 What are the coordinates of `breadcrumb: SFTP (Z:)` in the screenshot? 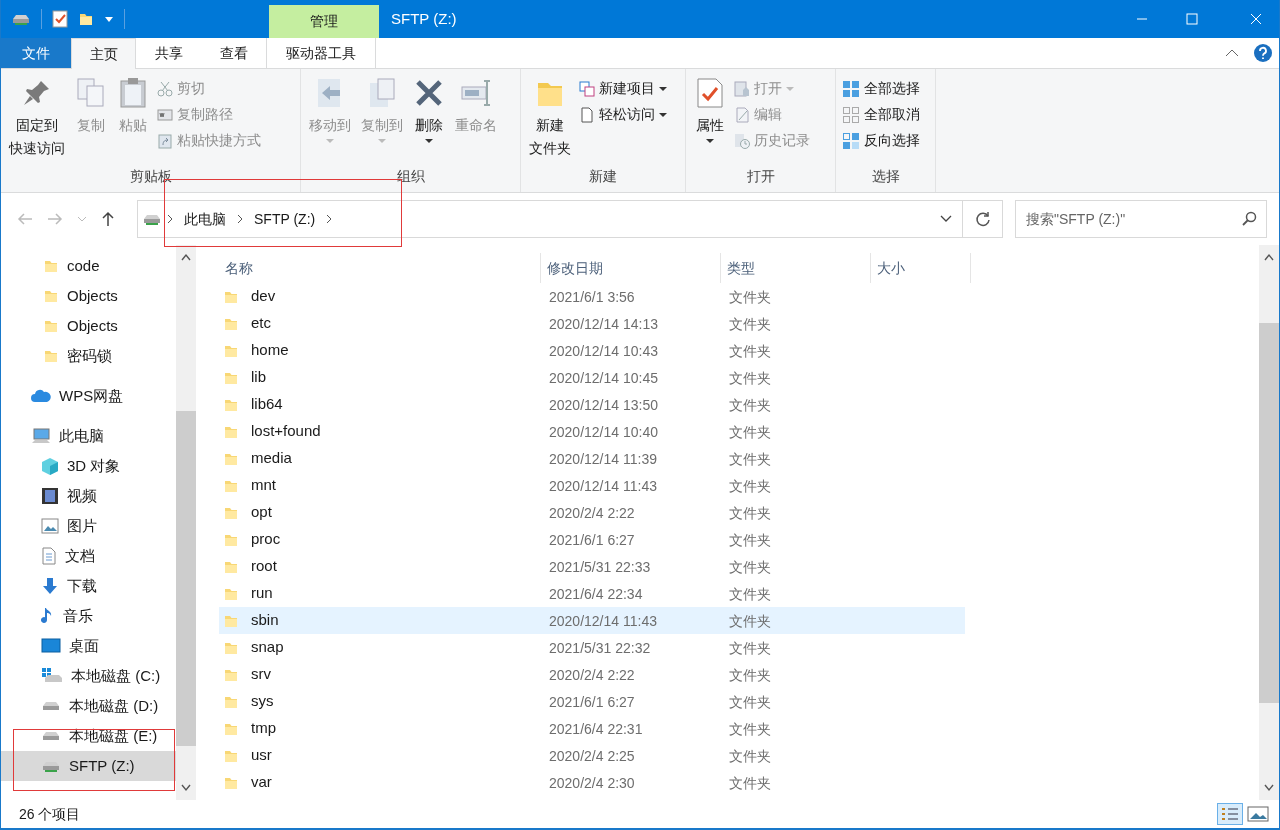 It's located at (285, 219).